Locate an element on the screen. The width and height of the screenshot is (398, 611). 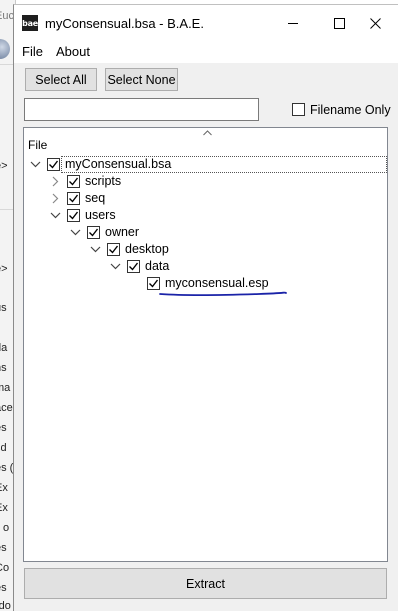
app-icon: bae is located at coordinates (30, 23).